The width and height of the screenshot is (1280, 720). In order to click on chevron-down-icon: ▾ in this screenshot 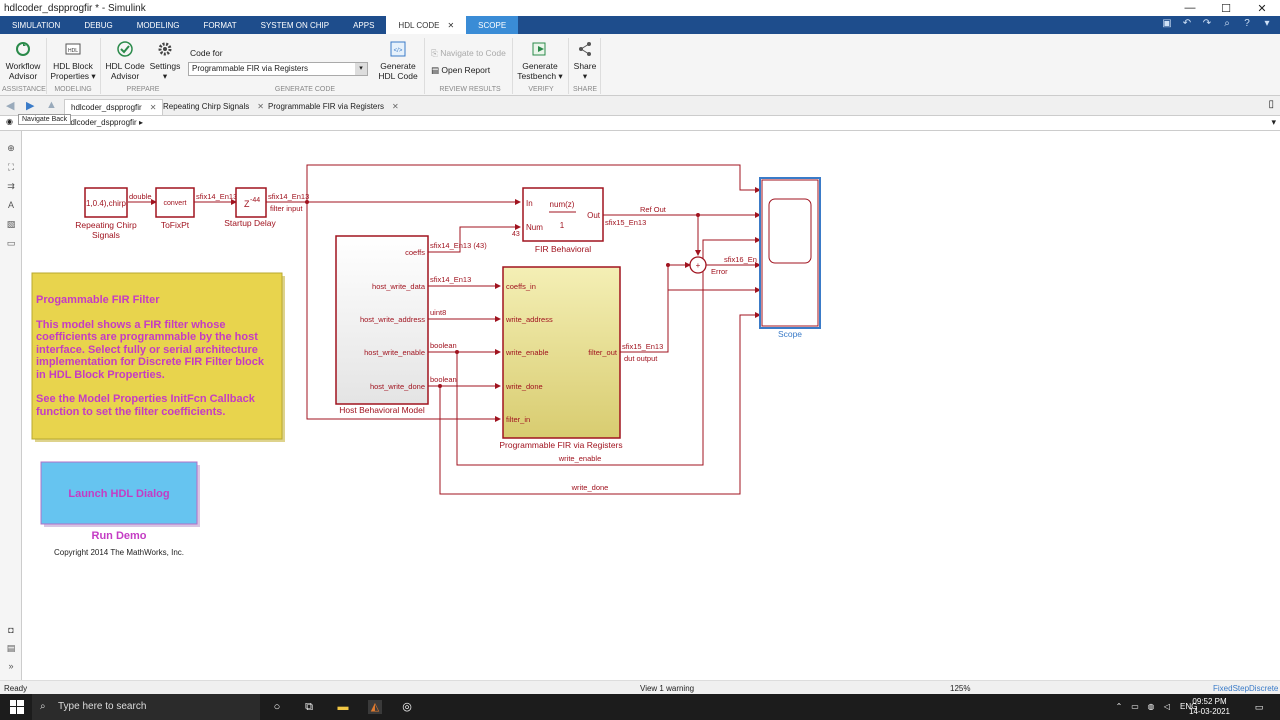, I will do `click(1273, 122)`.